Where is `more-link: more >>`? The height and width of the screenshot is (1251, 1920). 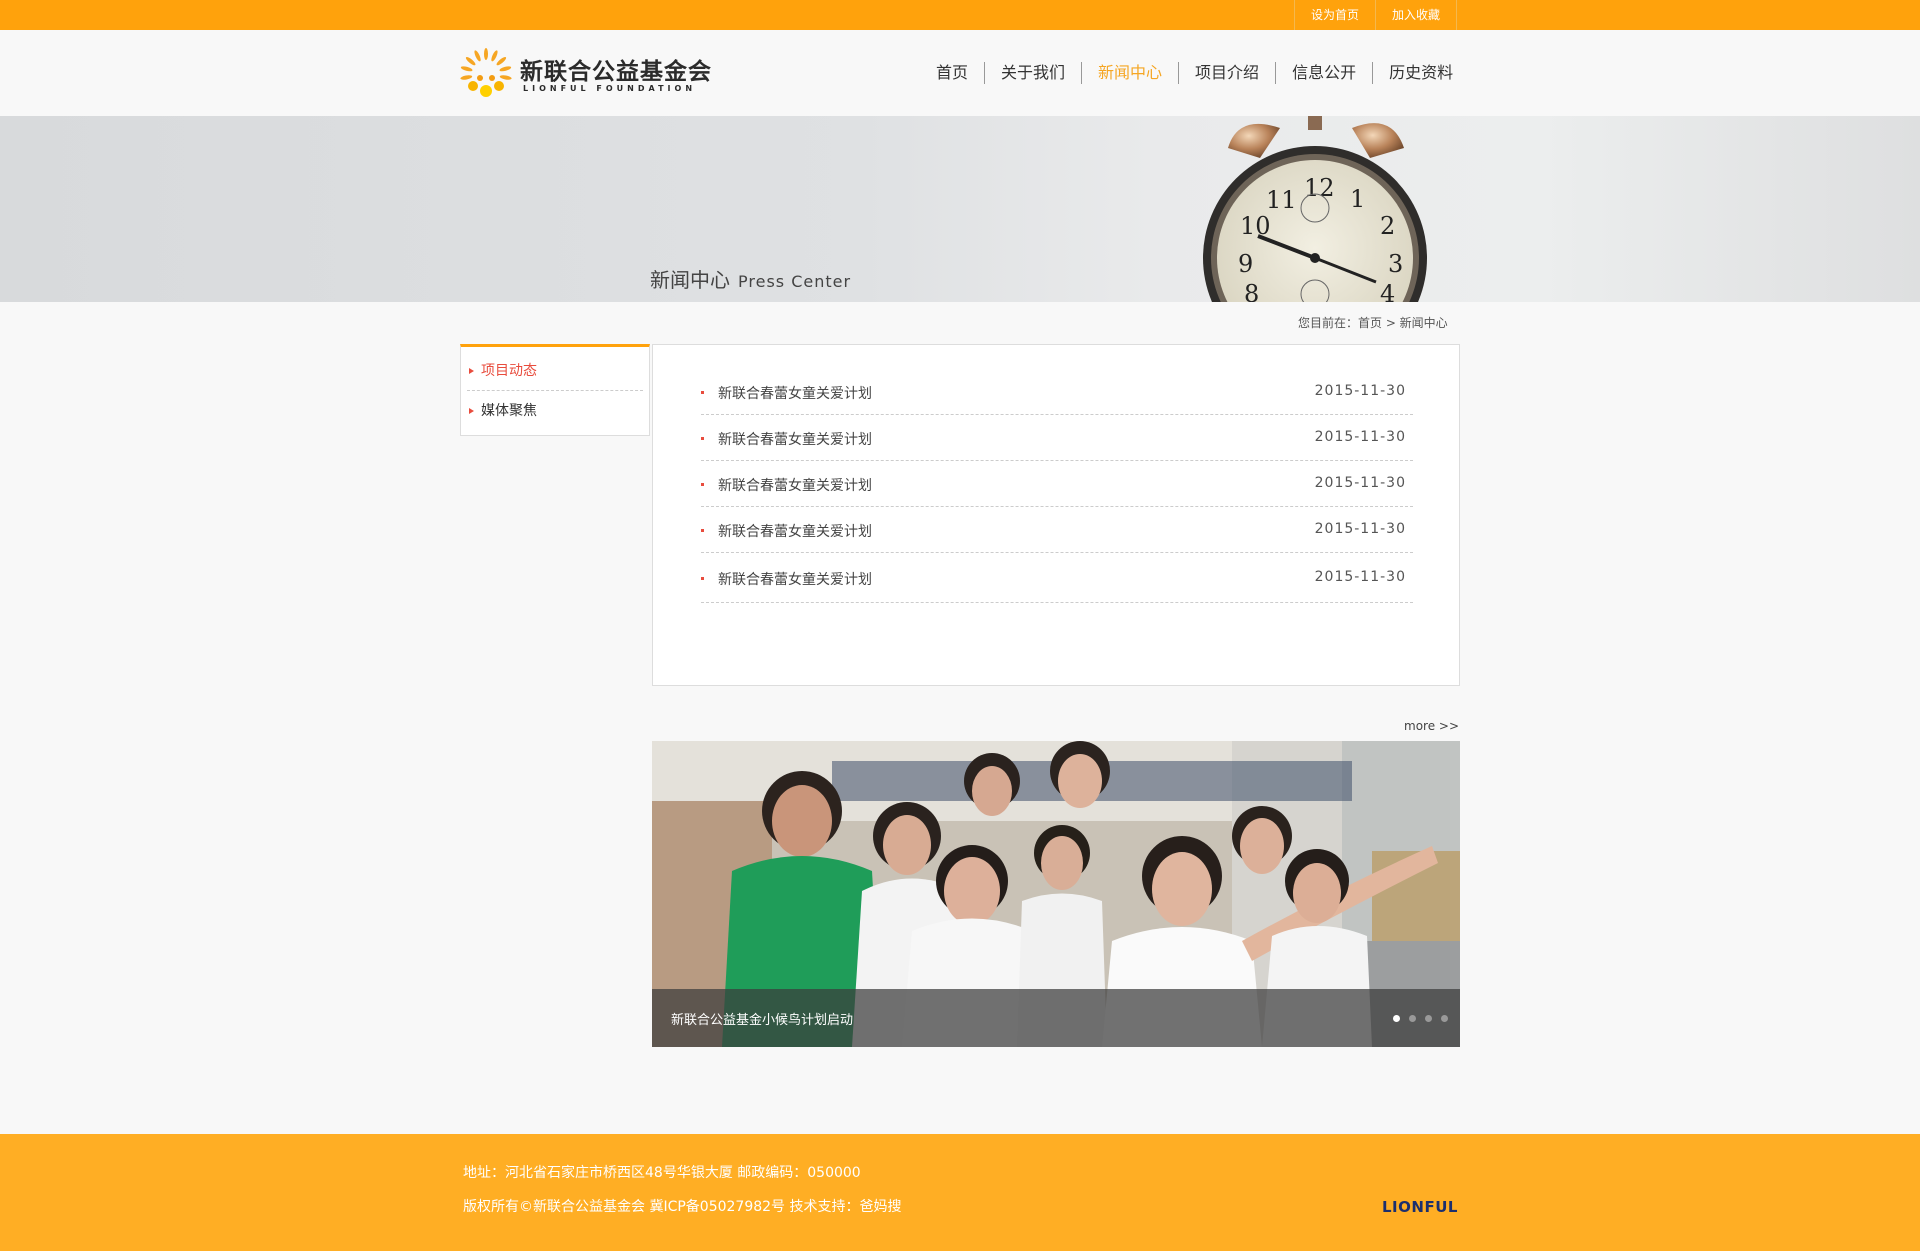 more-link: more >> is located at coordinates (1431, 726).